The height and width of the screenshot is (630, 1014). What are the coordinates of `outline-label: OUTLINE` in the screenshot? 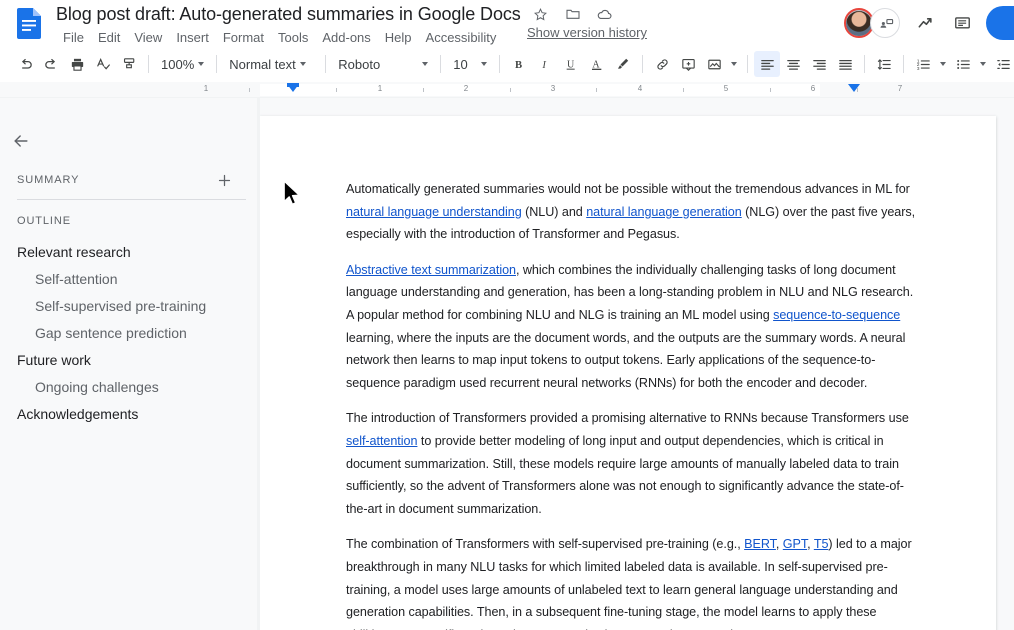 It's located at (44, 221).